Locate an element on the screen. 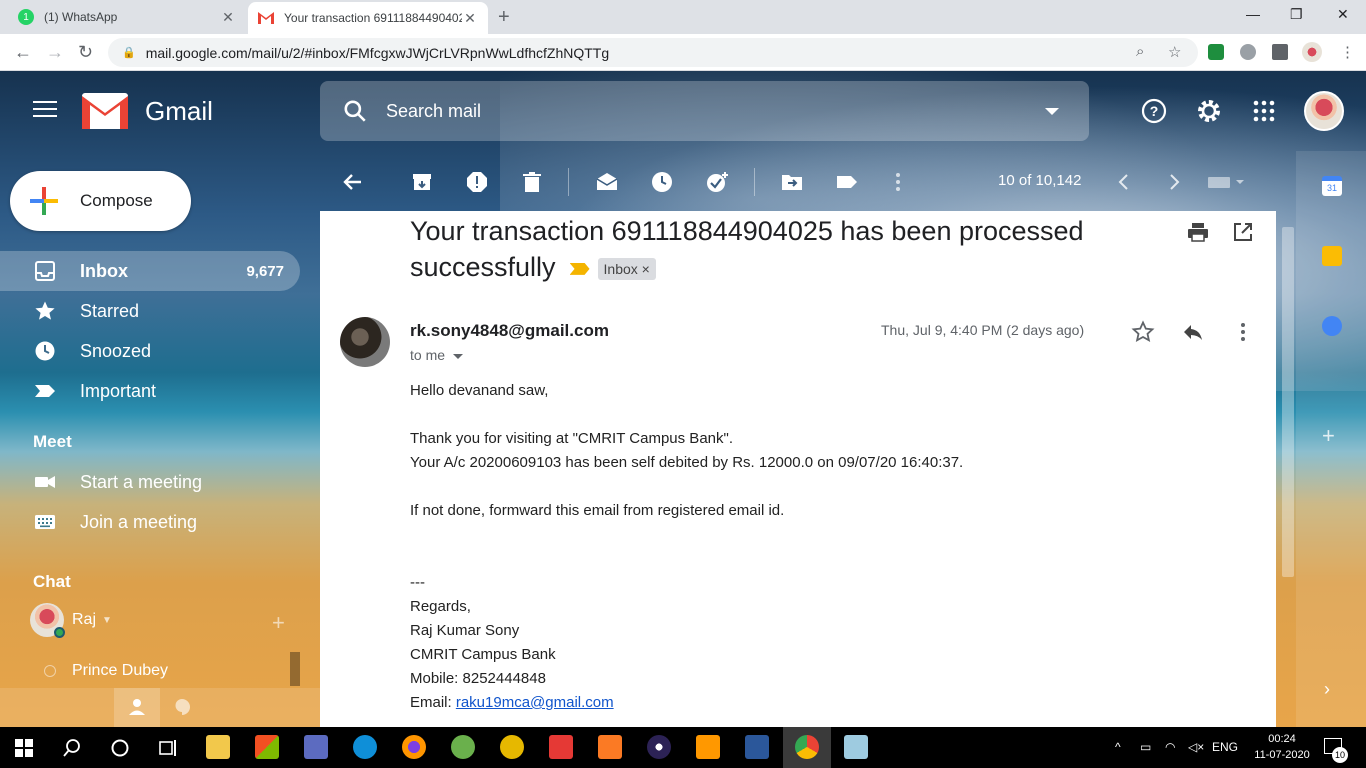 The height and width of the screenshot is (768, 1366). newer-chevron-icon is located at coordinates (1124, 182).